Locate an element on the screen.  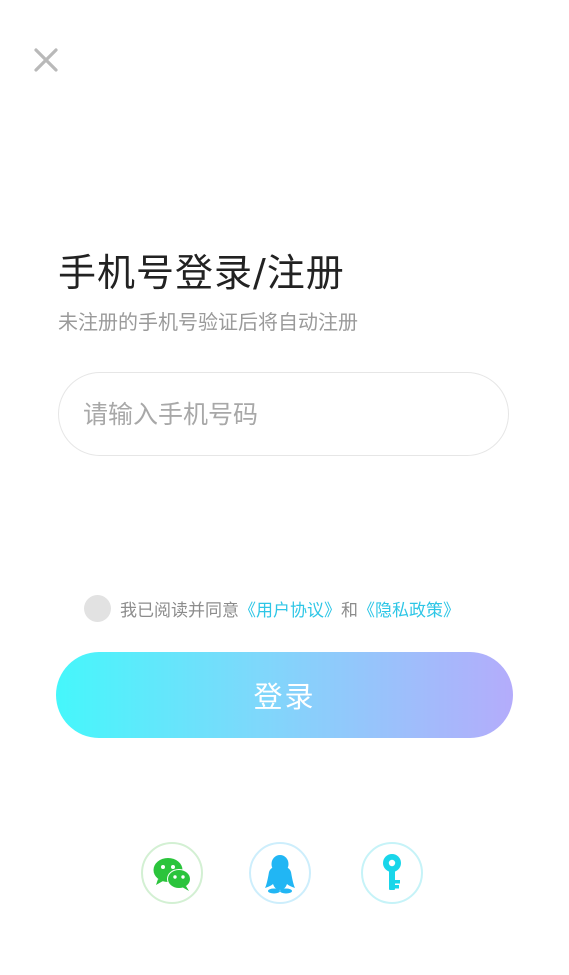
login-button-label: 登录 is located at coordinates (284, 697).